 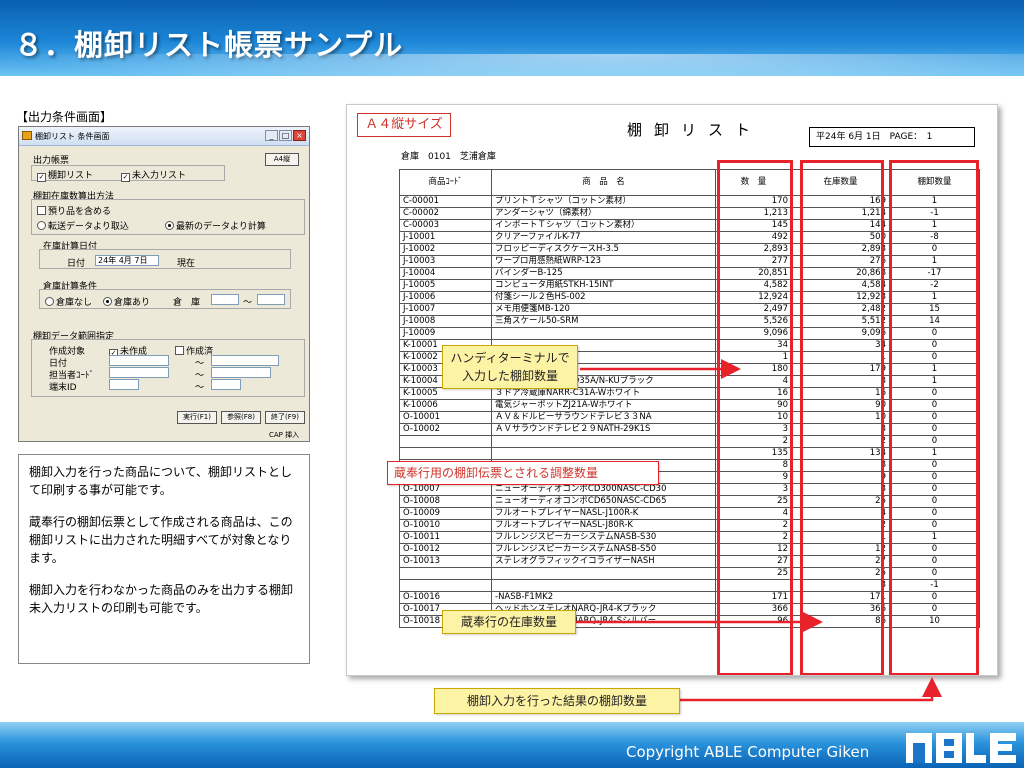 I want to click on able-logo, so click(x=961, y=748).